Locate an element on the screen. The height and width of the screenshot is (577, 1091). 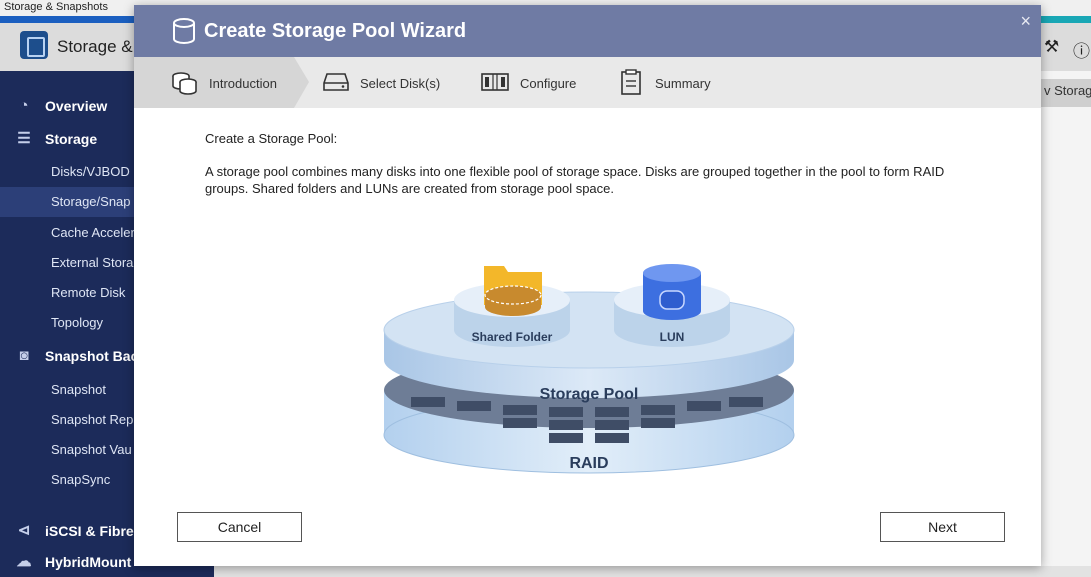
main-content-area is located at coordinates (1066, 324).